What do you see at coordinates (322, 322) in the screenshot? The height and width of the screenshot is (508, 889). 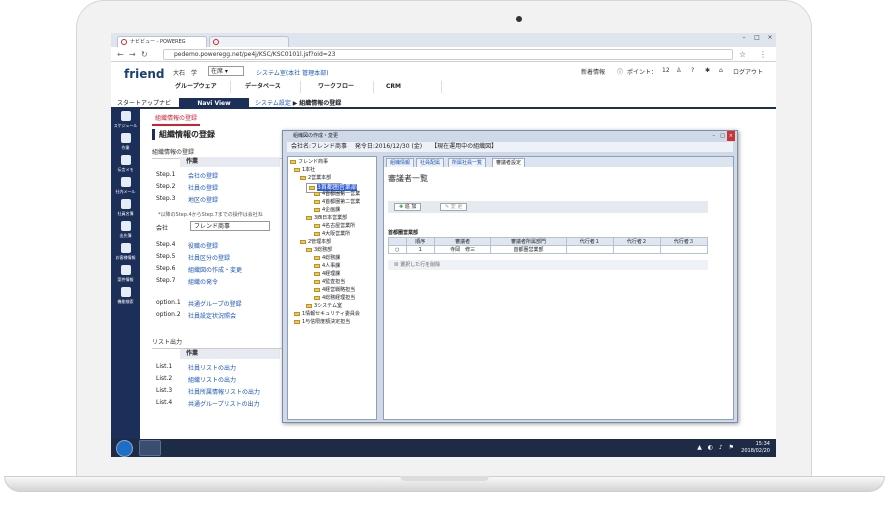 I see `tree-node: 1与信限度額決定担当` at bounding box center [322, 322].